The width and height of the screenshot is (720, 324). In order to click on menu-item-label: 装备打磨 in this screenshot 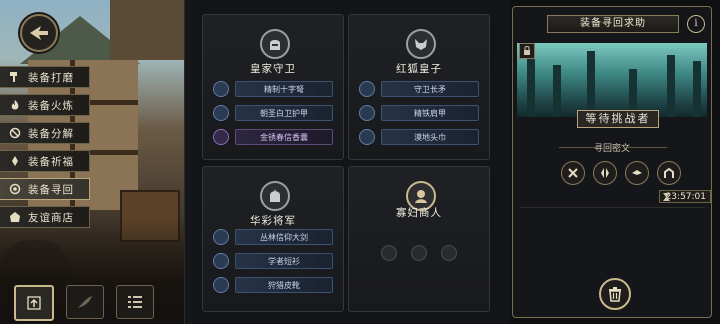, I will do `click(51, 77)`.